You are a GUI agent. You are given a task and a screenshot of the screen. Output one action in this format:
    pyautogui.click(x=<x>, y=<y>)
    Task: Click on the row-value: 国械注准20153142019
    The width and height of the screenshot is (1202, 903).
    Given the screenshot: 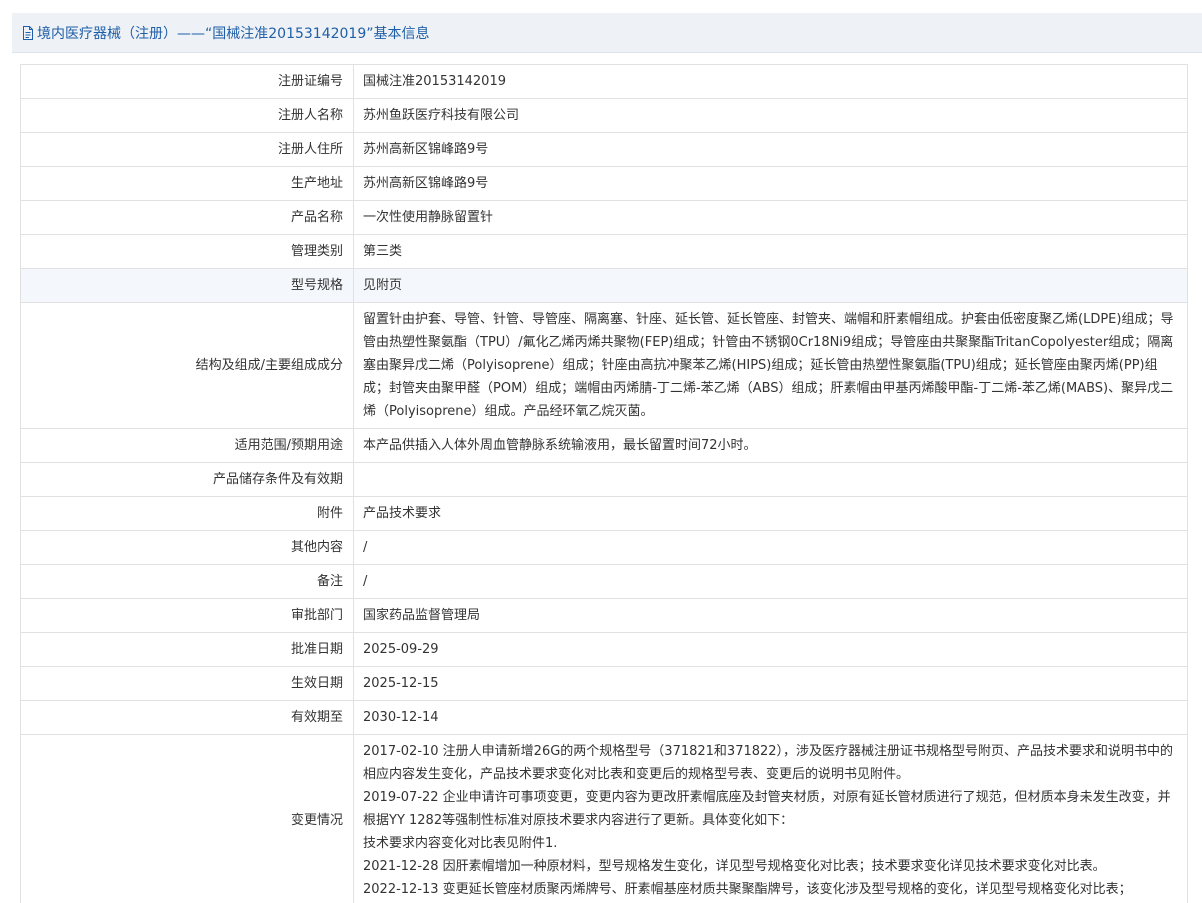 What is the action you would take?
    pyautogui.click(x=770, y=81)
    